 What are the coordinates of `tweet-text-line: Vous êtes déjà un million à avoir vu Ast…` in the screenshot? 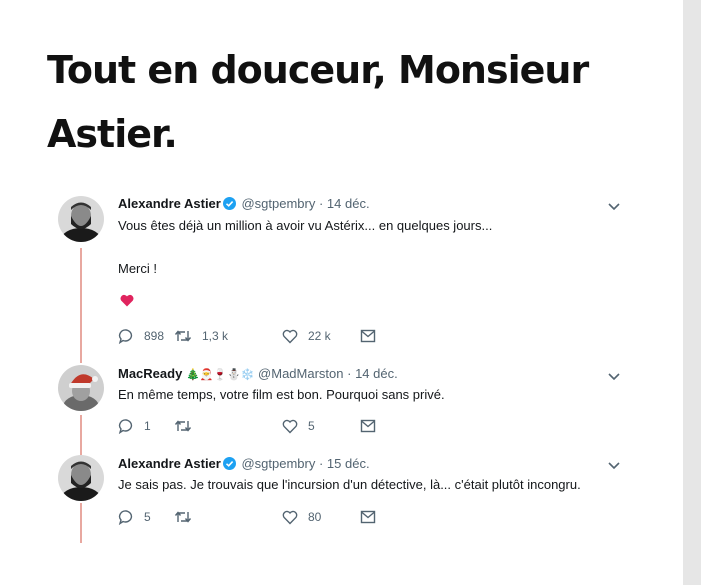 It's located at (305, 225).